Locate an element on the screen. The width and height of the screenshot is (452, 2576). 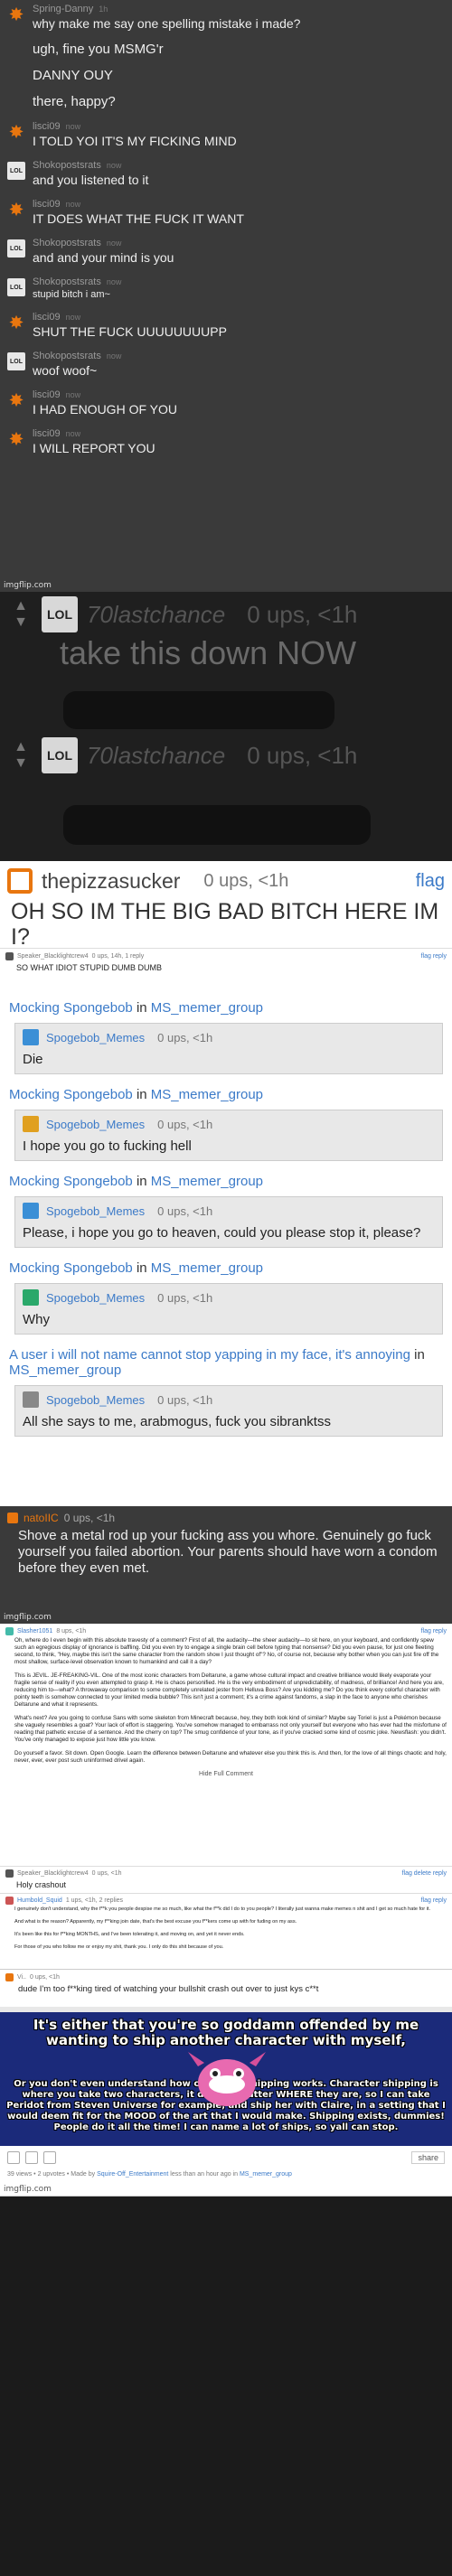
comment-meta: 8 ups, <1h is located at coordinates (71, 1631).